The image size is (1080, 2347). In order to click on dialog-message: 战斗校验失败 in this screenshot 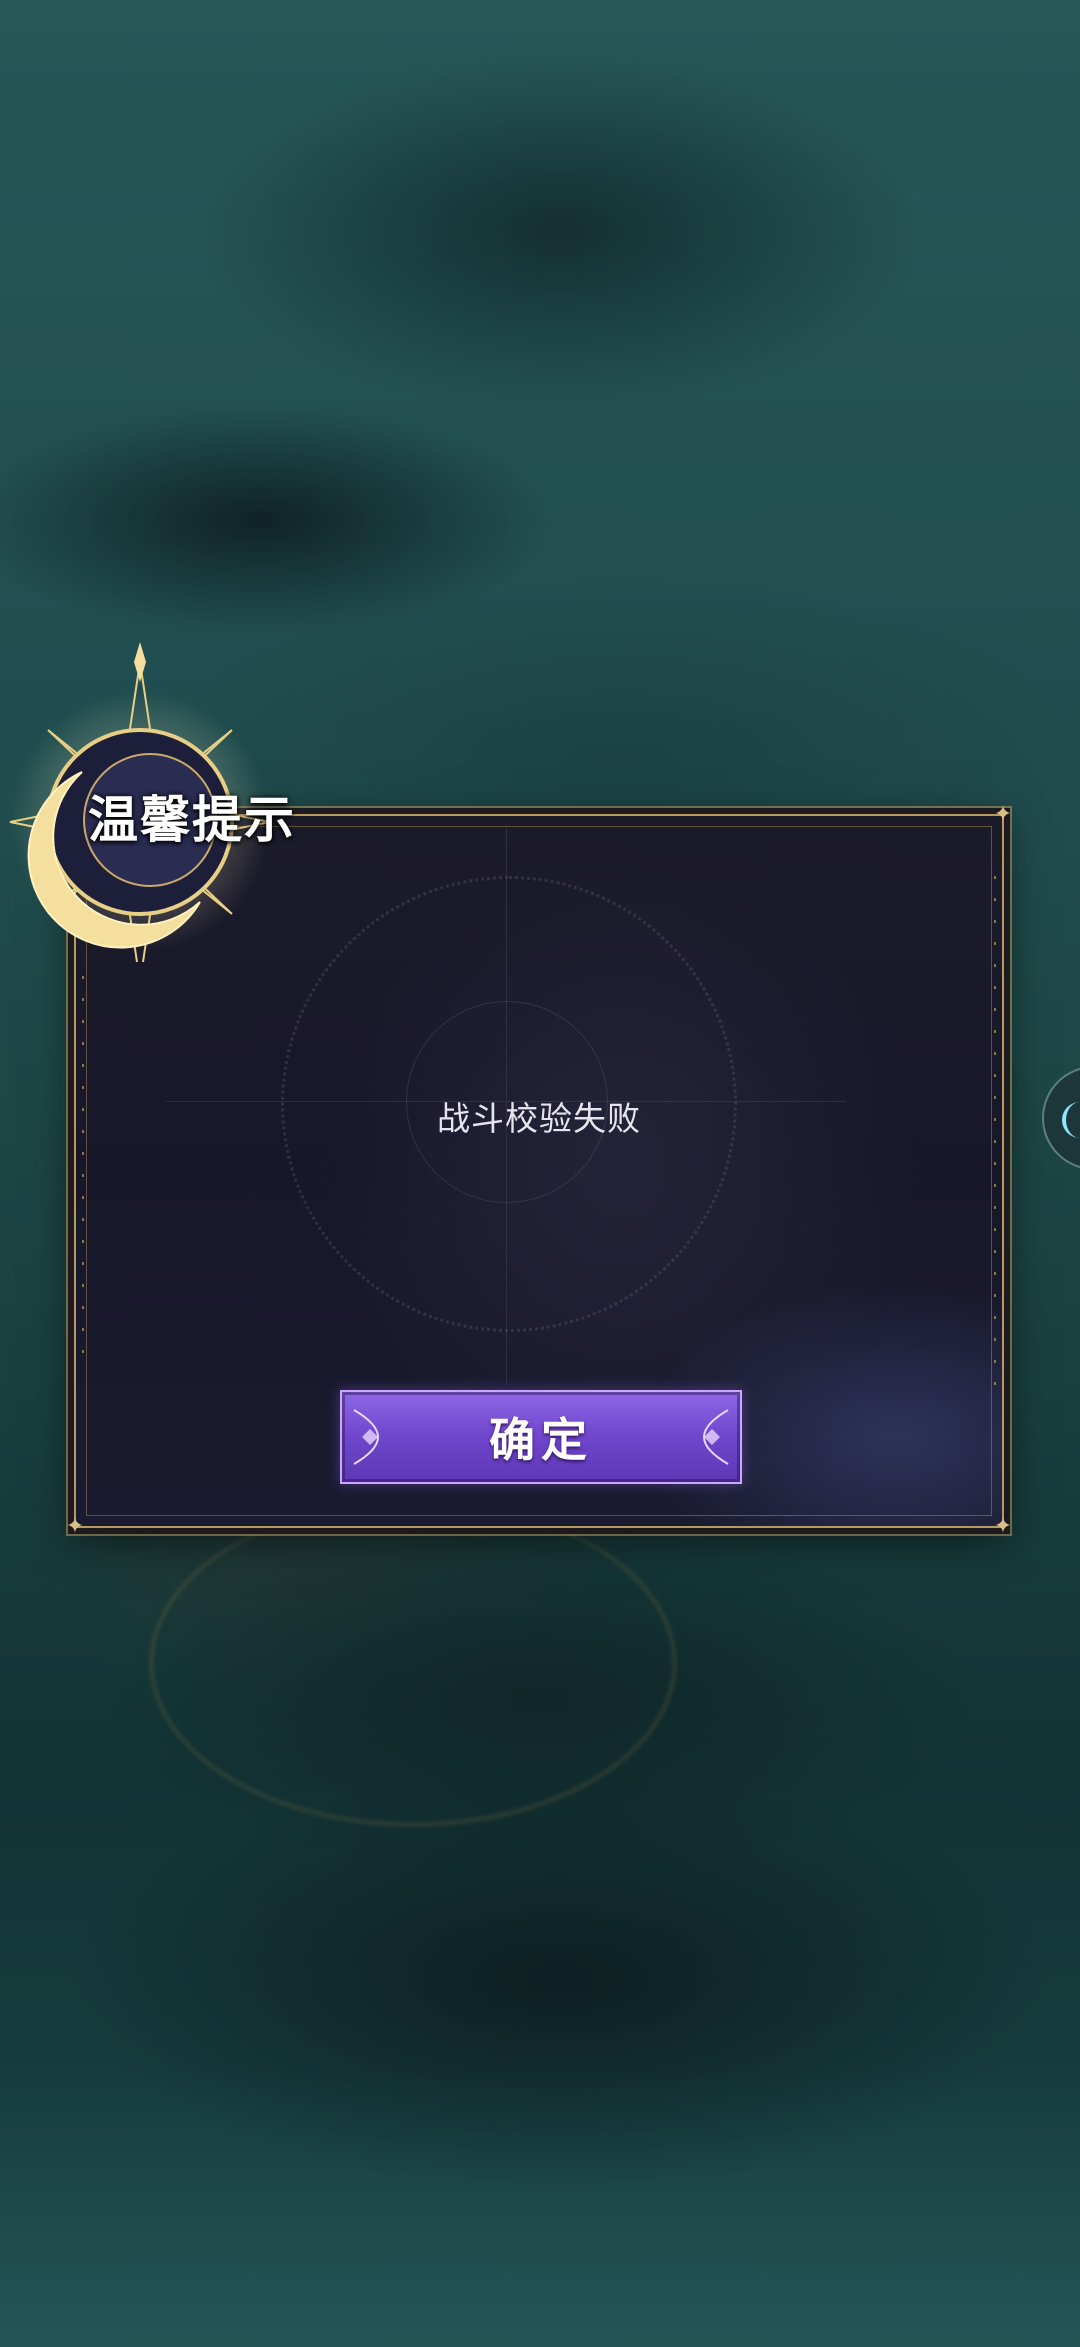, I will do `click(539, 1118)`.